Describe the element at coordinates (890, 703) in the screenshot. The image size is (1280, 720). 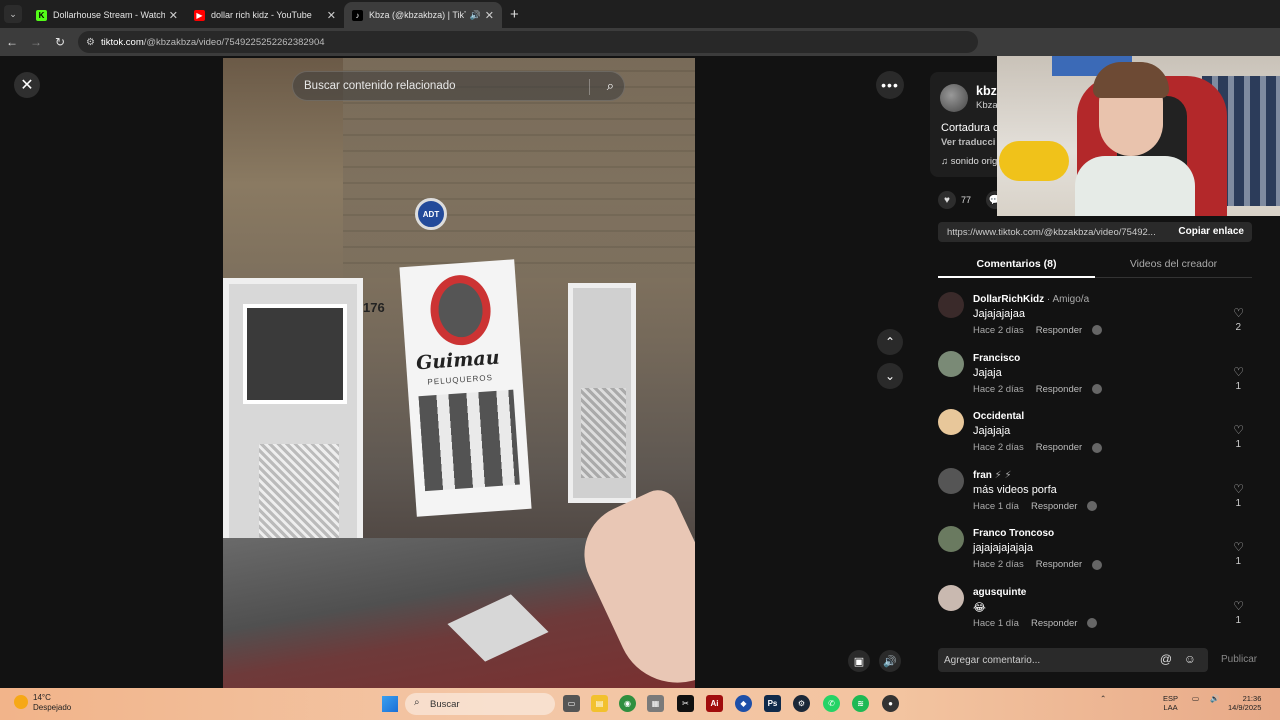
I see `obs-icon: ●` at that location.